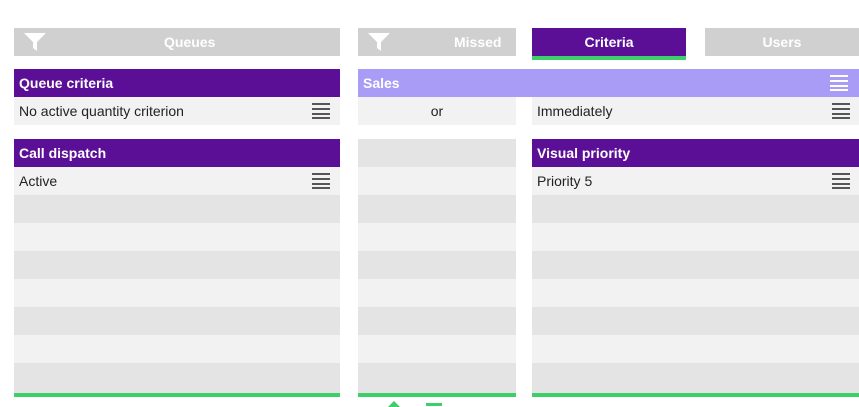  What do you see at coordinates (584, 153) in the screenshot?
I see `visual-priority-title: Visual priority` at bounding box center [584, 153].